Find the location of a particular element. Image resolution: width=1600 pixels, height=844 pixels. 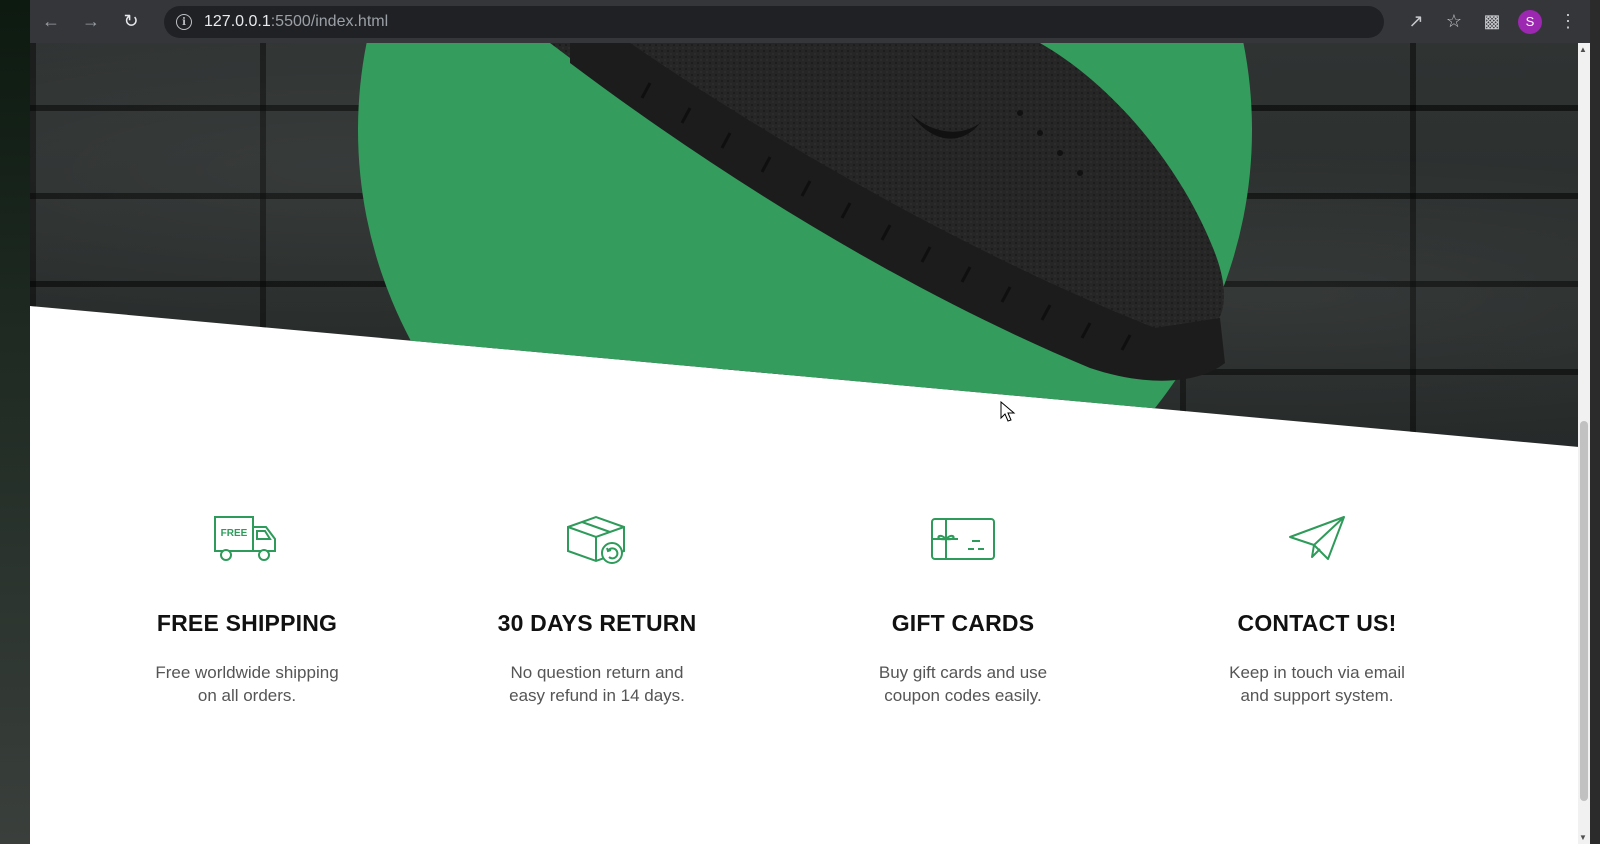

reload-icon: ↻ is located at coordinates (131, 21).